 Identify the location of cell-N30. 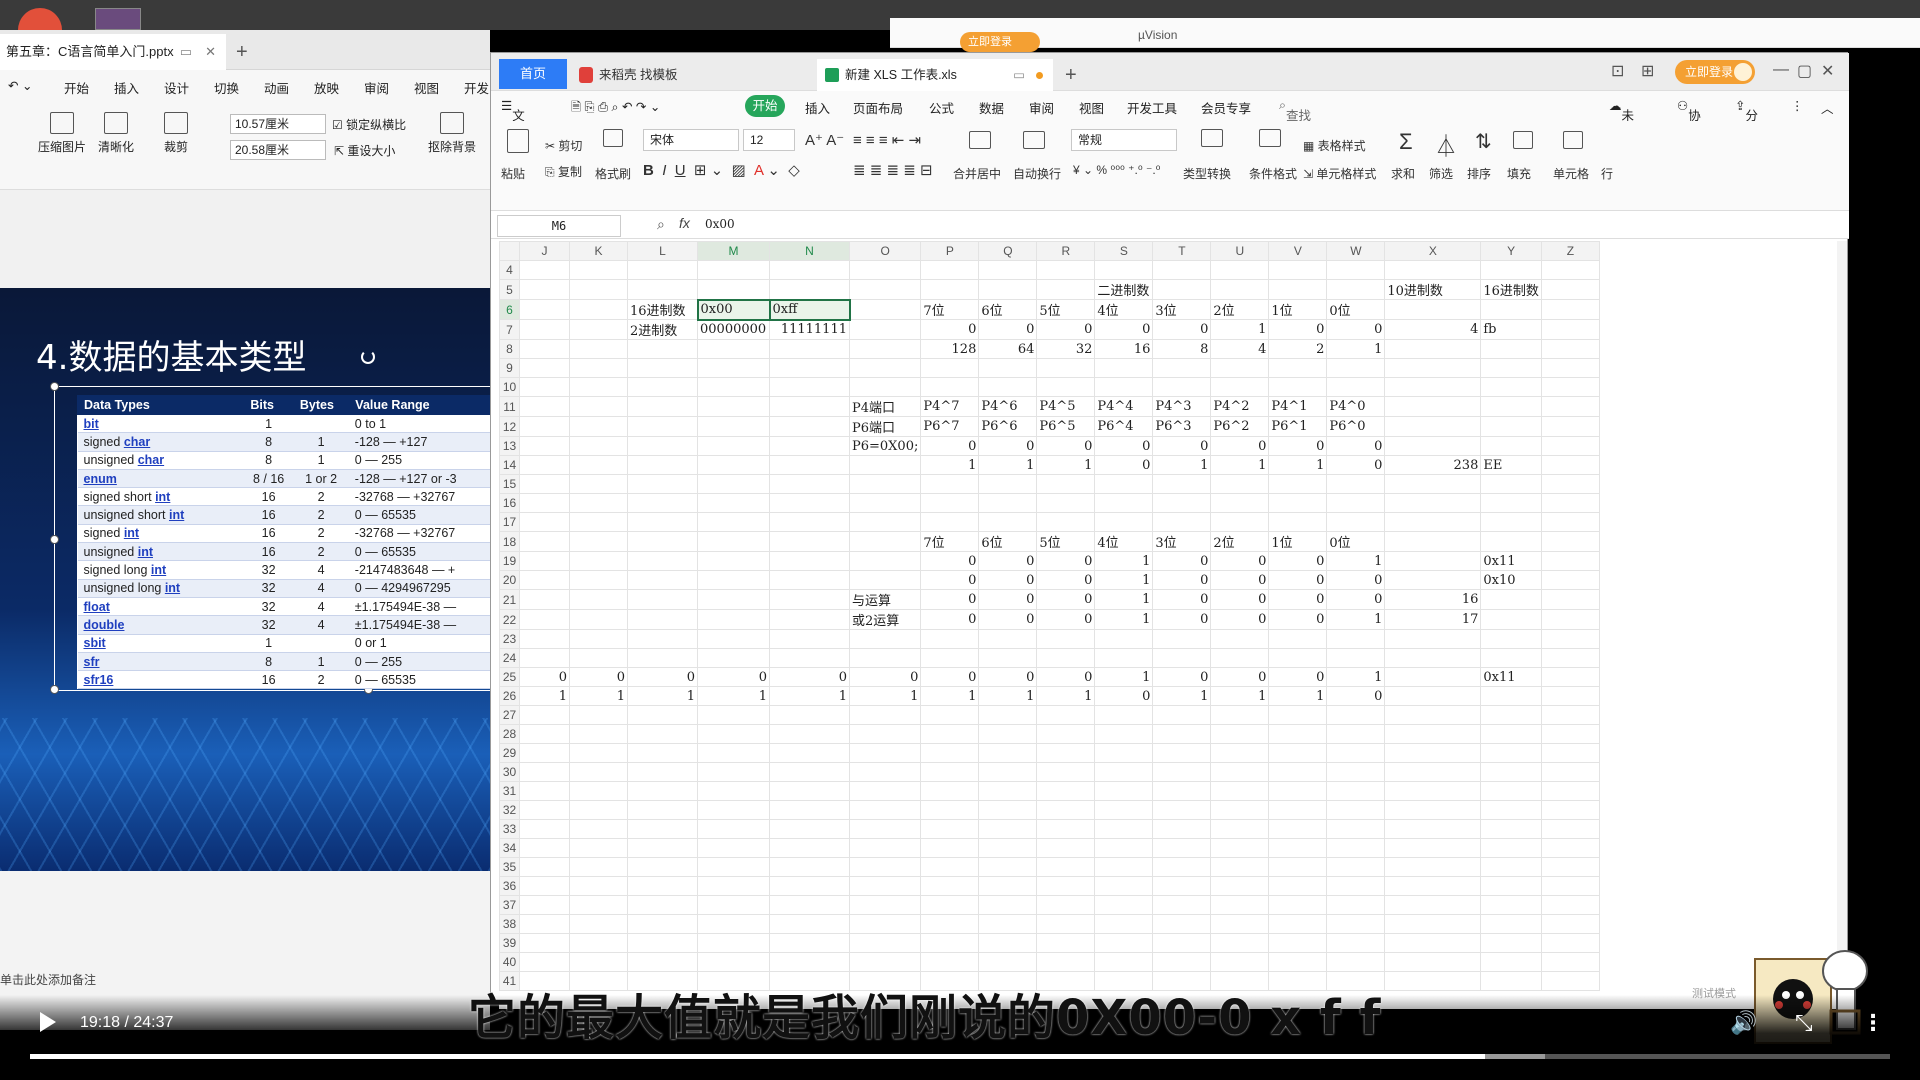
(809, 772).